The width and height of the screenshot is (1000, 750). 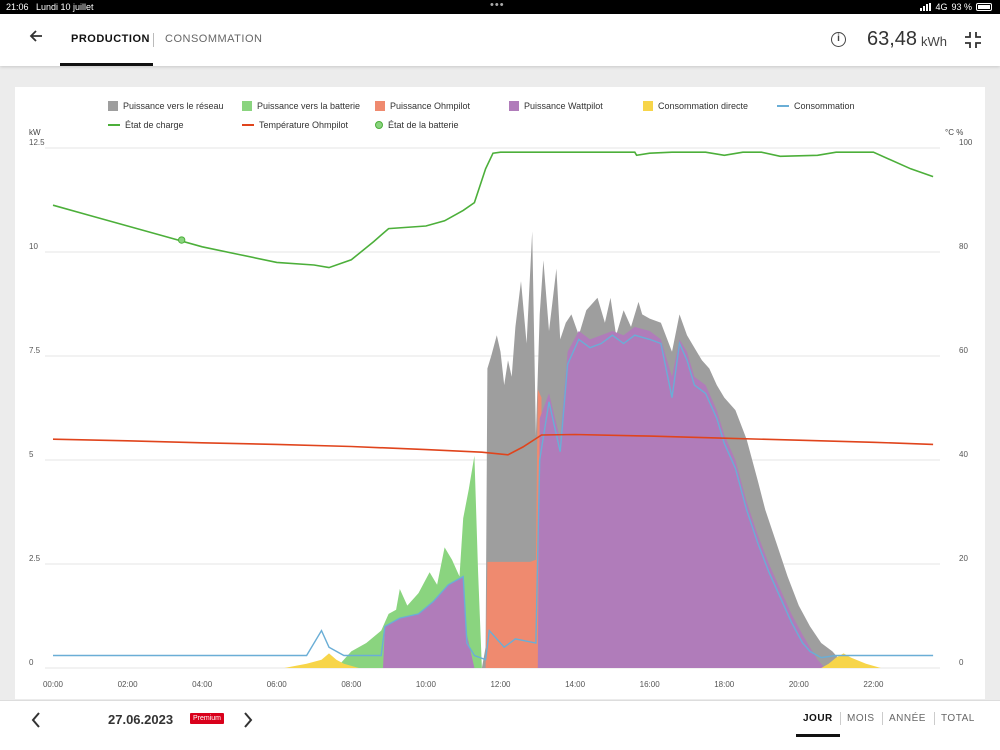 What do you see at coordinates (818, 735) in the screenshot?
I see `period-jour-indicator` at bounding box center [818, 735].